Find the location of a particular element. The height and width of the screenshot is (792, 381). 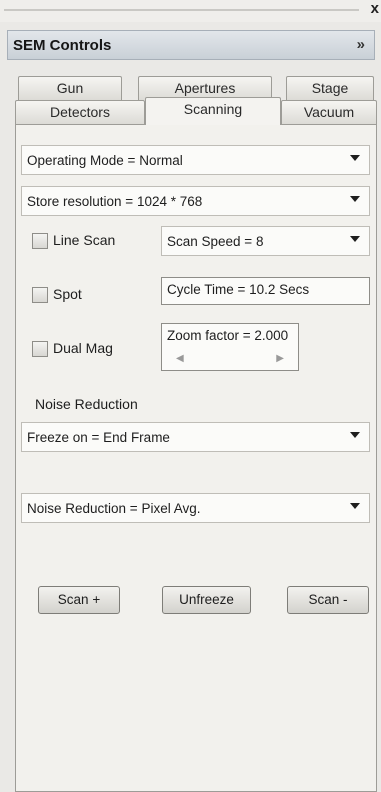

dual-mag-checkbox is located at coordinates (40, 349).